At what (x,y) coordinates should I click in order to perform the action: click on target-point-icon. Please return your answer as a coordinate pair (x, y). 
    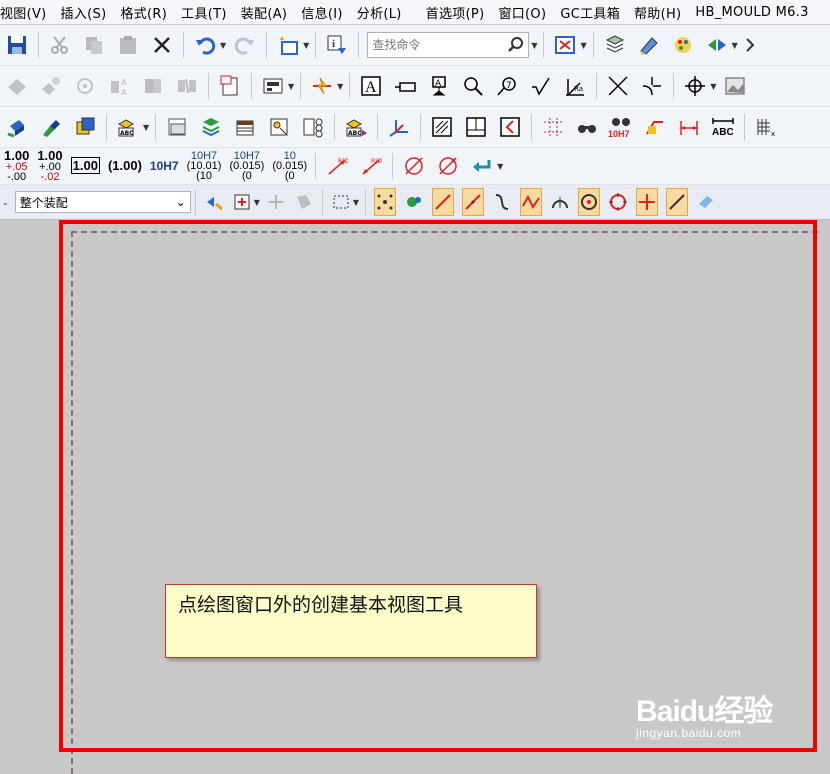
    Looking at the image, I should click on (652, 86).